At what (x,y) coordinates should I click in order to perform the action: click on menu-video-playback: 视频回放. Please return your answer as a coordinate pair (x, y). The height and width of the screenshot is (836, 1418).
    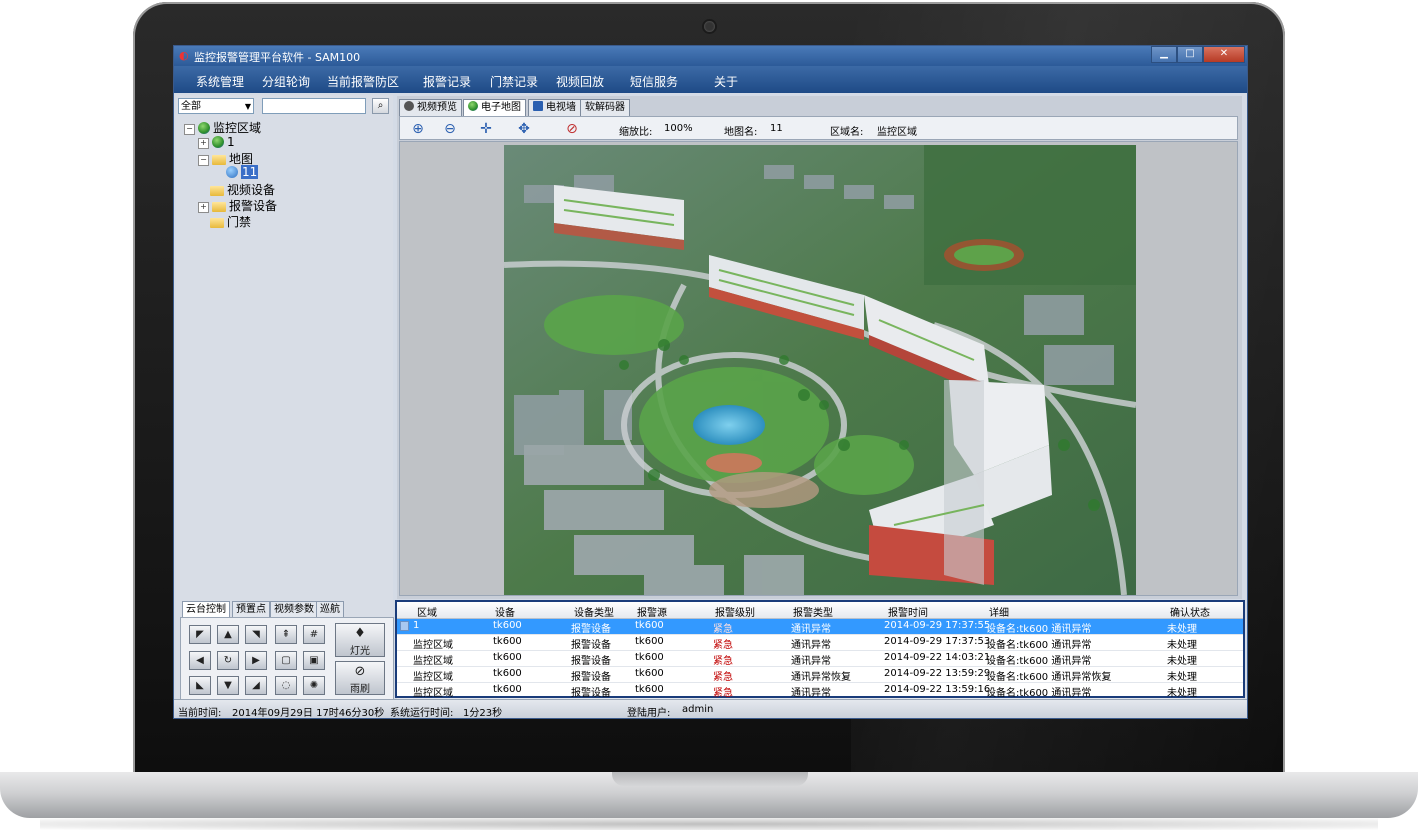
    Looking at the image, I should click on (580, 81).